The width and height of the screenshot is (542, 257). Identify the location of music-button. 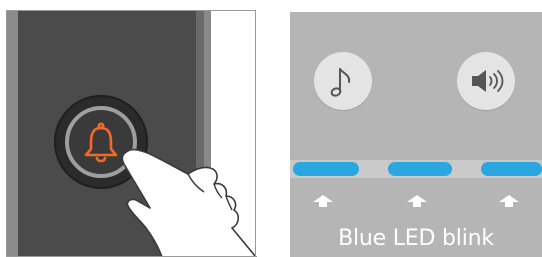
(343, 81).